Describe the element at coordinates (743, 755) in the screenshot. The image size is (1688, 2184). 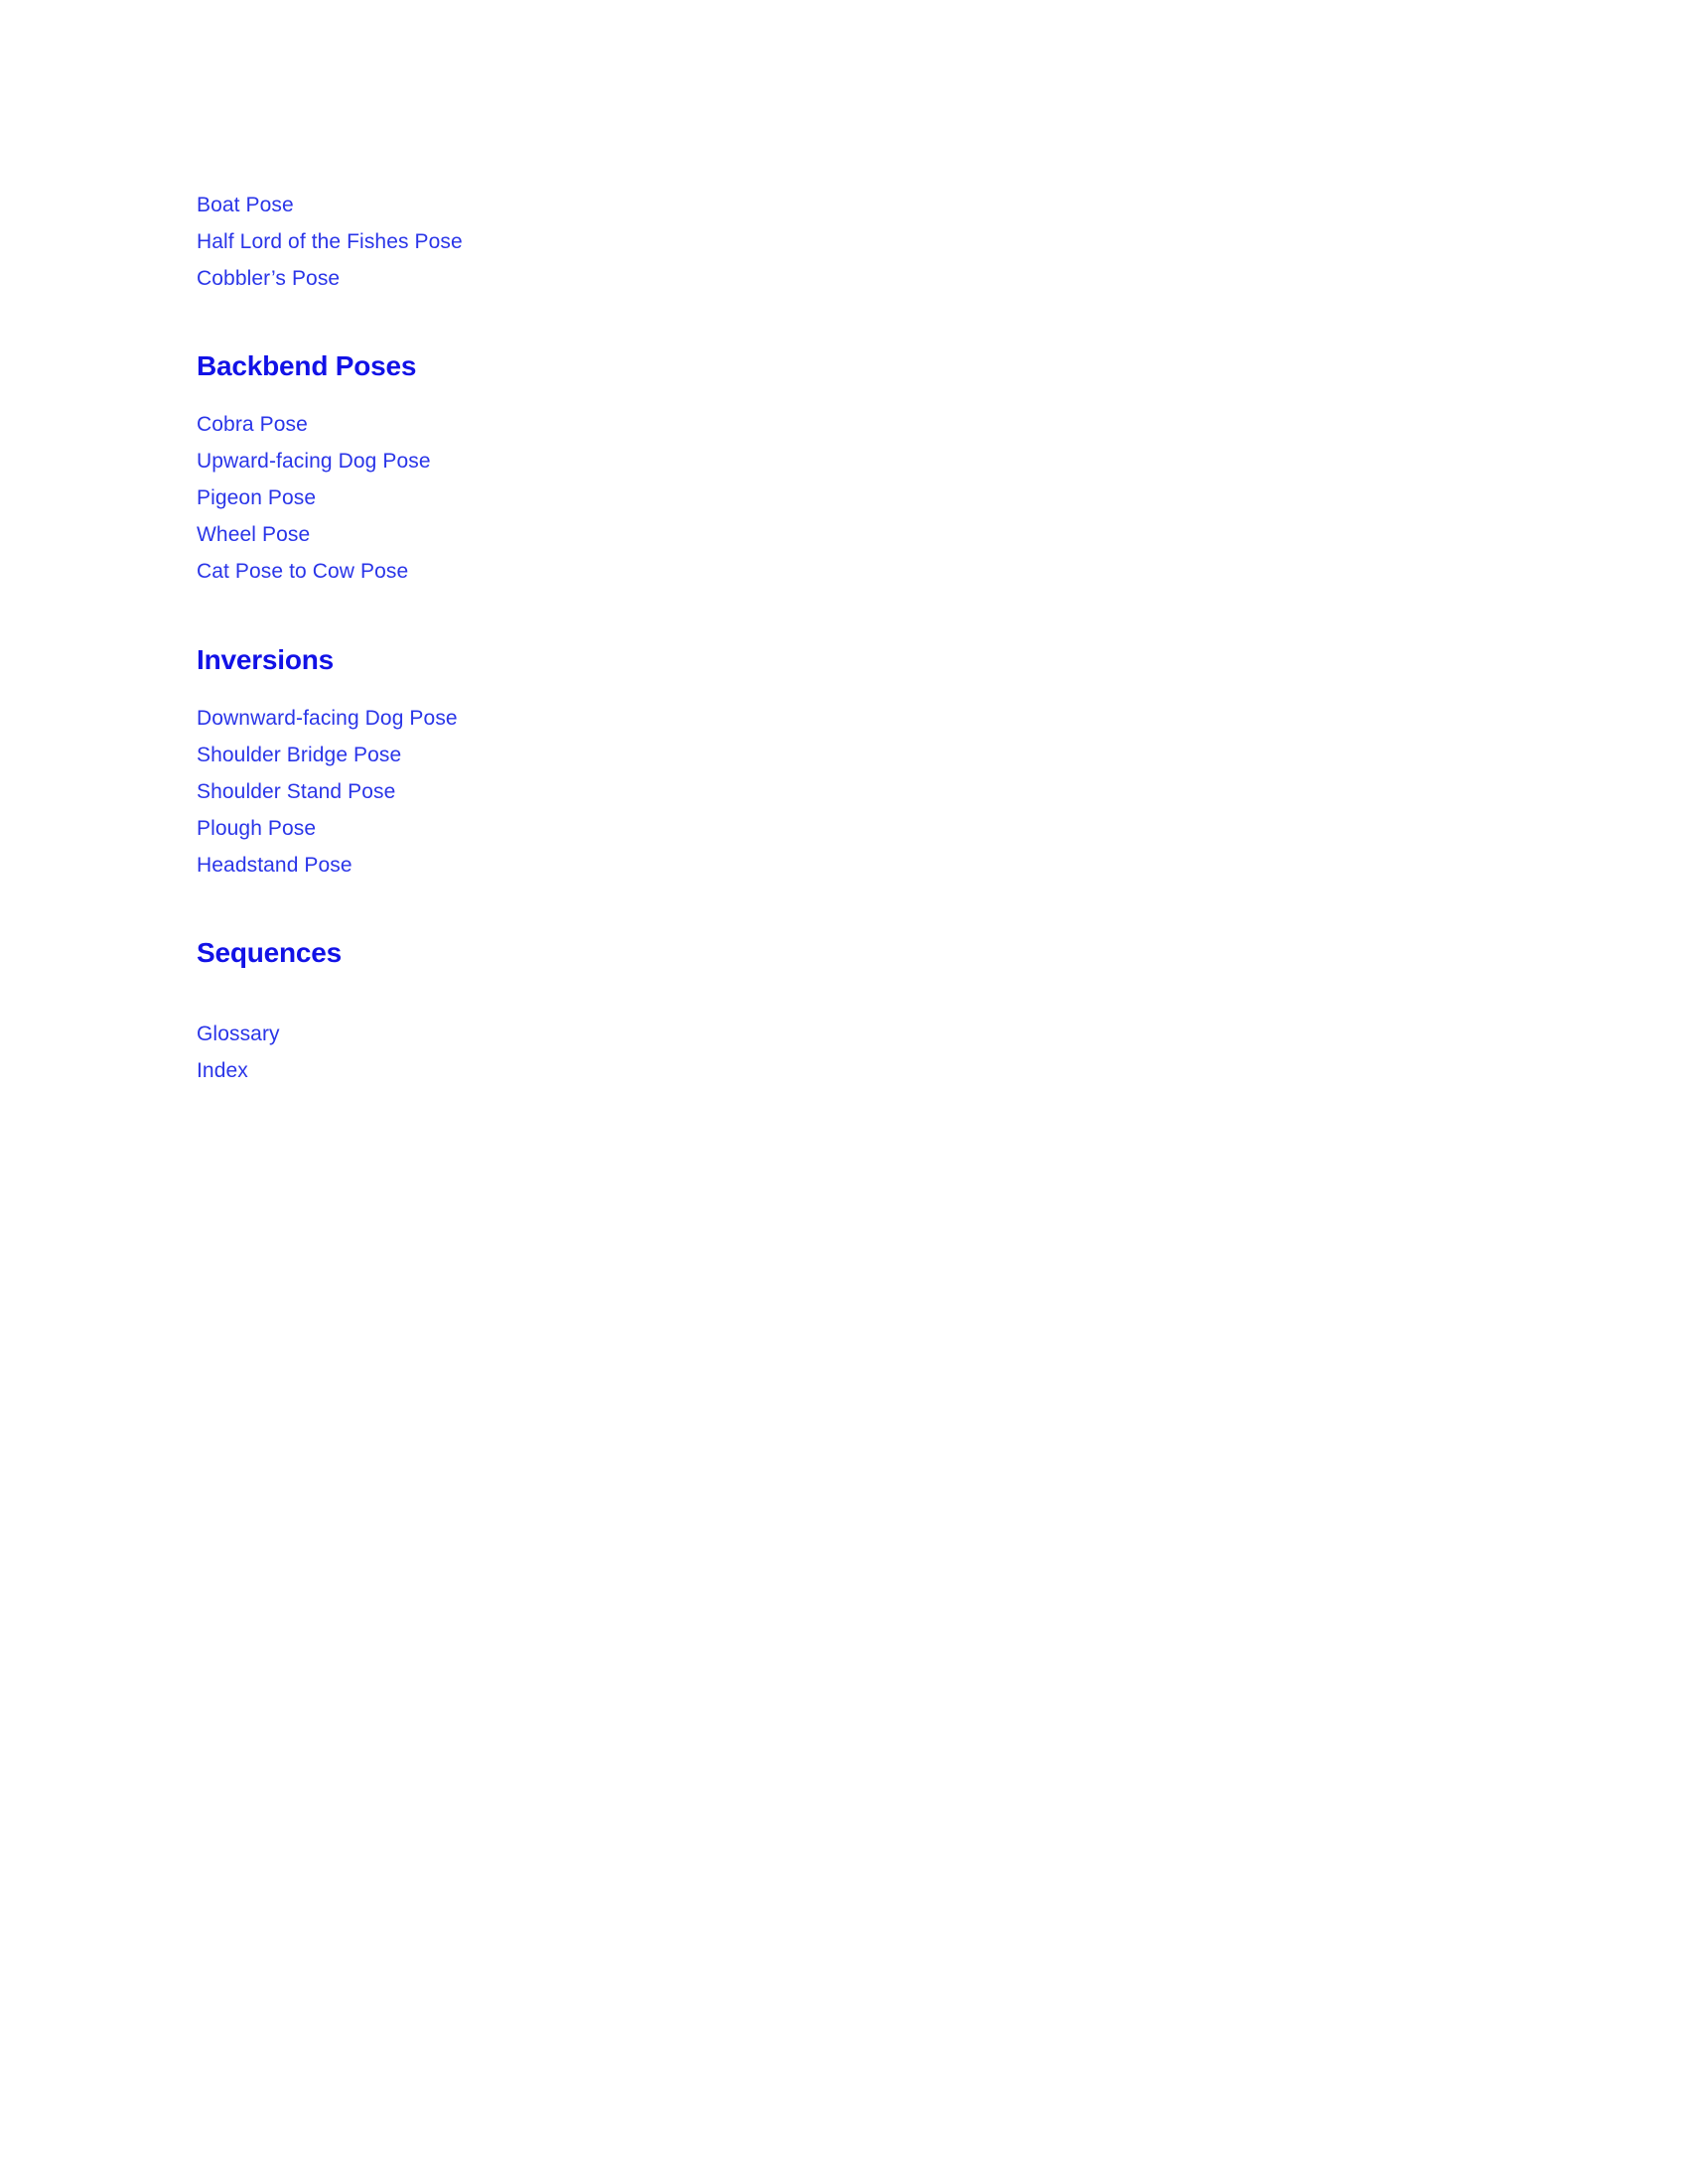
I see `toc-entry-shoulder-bridge-pose: Shoulder Bridge Pose` at that location.